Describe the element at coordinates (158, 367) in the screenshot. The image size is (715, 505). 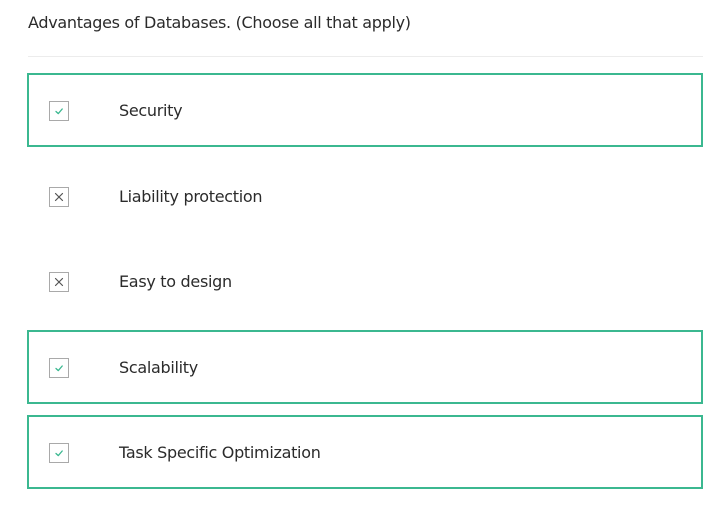
I see `option-label: Scalability` at that location.